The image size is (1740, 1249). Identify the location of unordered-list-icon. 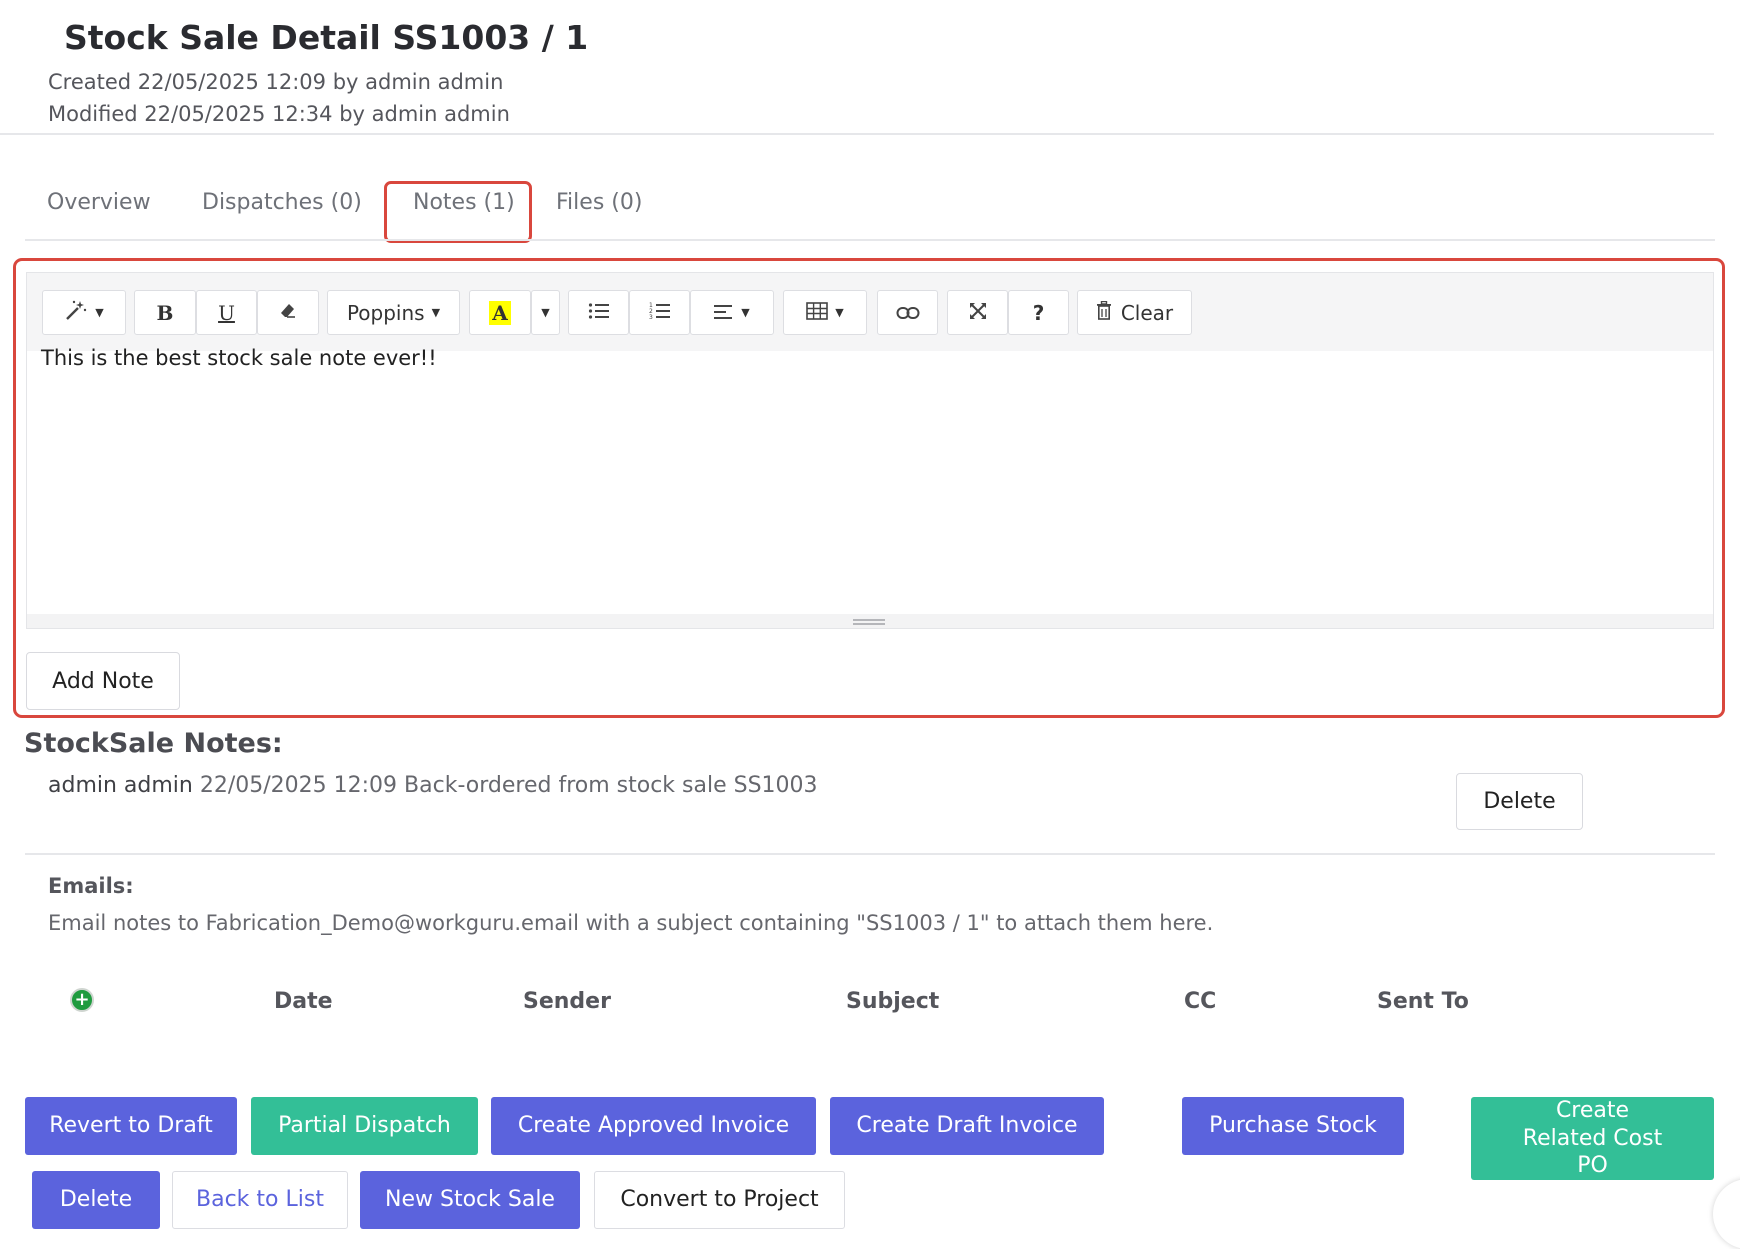
(599, 313).